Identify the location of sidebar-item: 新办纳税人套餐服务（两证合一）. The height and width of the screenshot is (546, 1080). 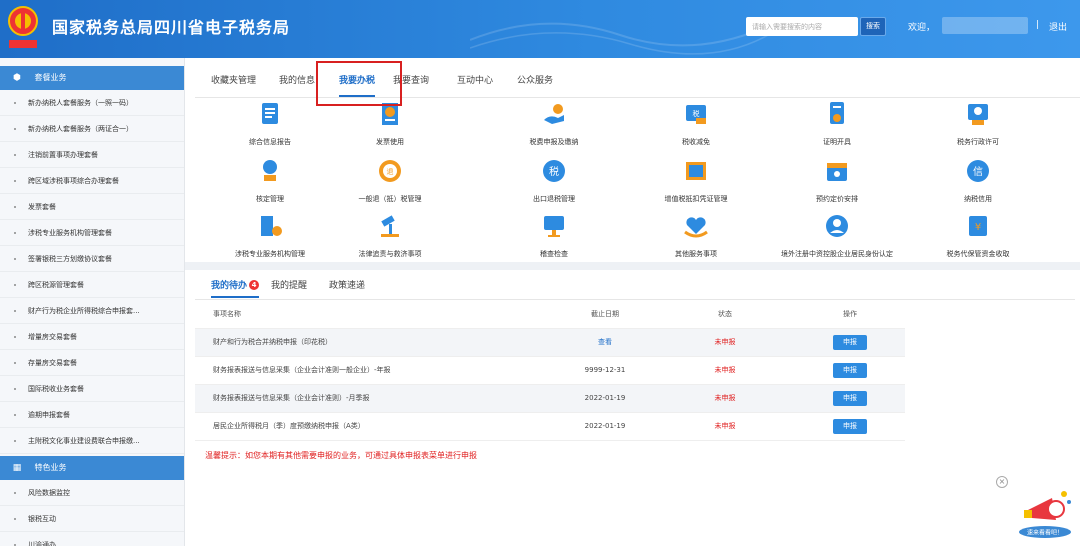
(92, 129).